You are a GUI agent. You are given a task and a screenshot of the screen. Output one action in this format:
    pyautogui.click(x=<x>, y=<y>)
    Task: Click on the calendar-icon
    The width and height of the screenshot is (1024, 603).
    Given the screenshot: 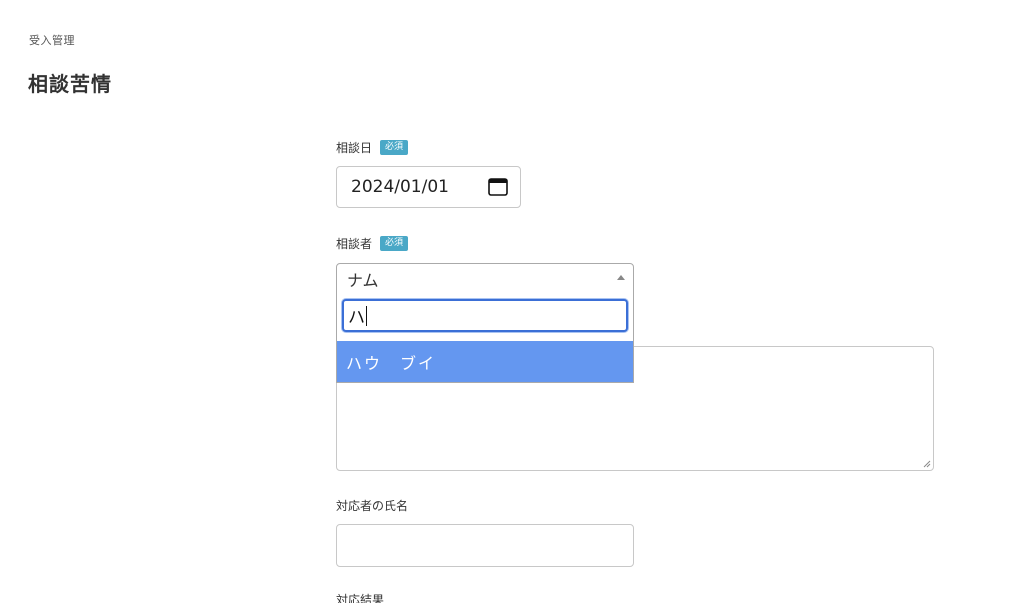 What is the action you would take?
    pyautogui.click(x=498, y=186)
    